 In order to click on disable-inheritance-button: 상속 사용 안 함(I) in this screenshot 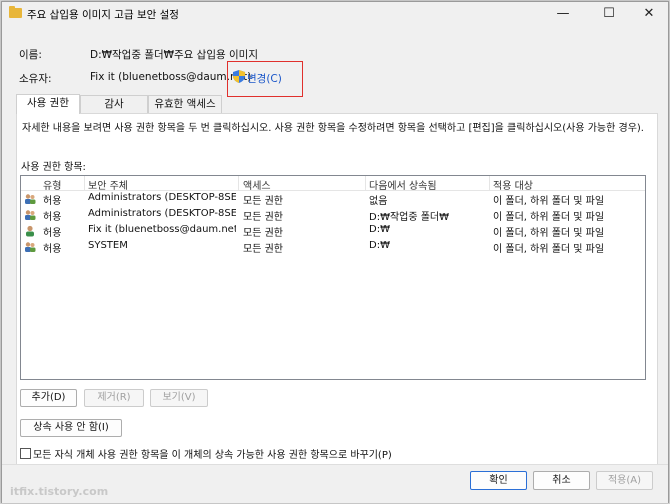, I will do `click(71, 428)`.